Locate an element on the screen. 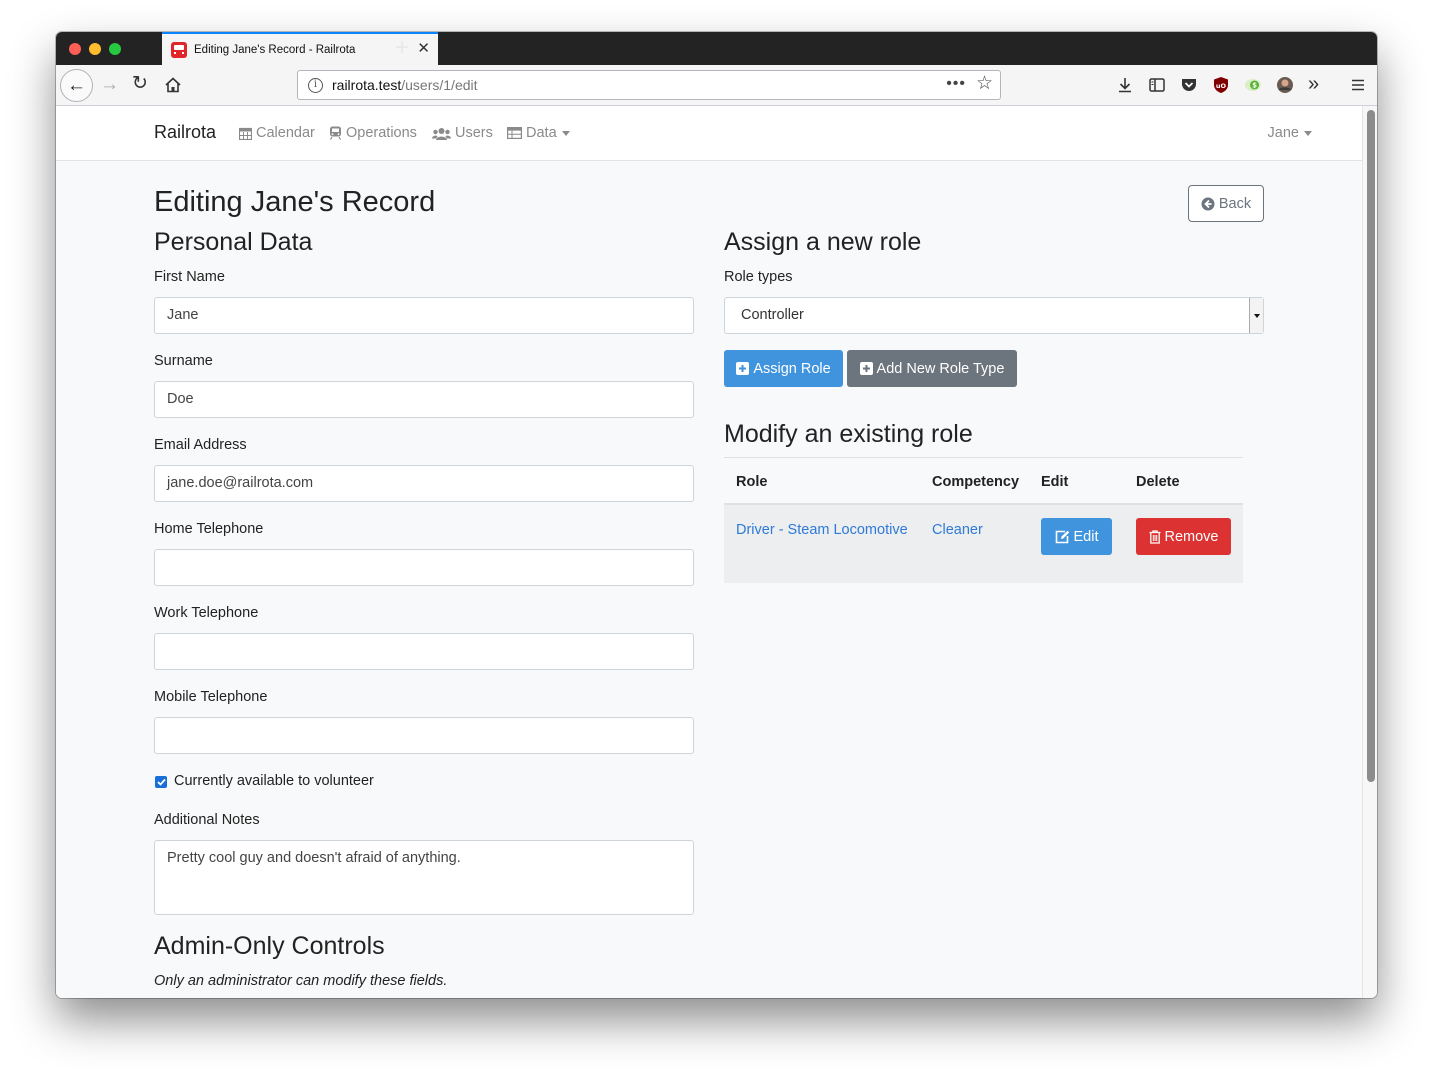 Image resolution: width=1433 pixels, height=1078 pixels. window-close-button is located at coordinates (75, 49).